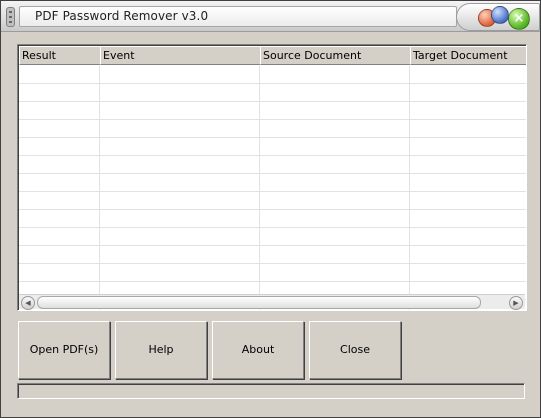 The width and height of the screenshot is (541, 418). What do you see at coordinates (28, 303) in the screenshot?
I see `scroll-left-icon: ◀` at bounding box center [28, 303].